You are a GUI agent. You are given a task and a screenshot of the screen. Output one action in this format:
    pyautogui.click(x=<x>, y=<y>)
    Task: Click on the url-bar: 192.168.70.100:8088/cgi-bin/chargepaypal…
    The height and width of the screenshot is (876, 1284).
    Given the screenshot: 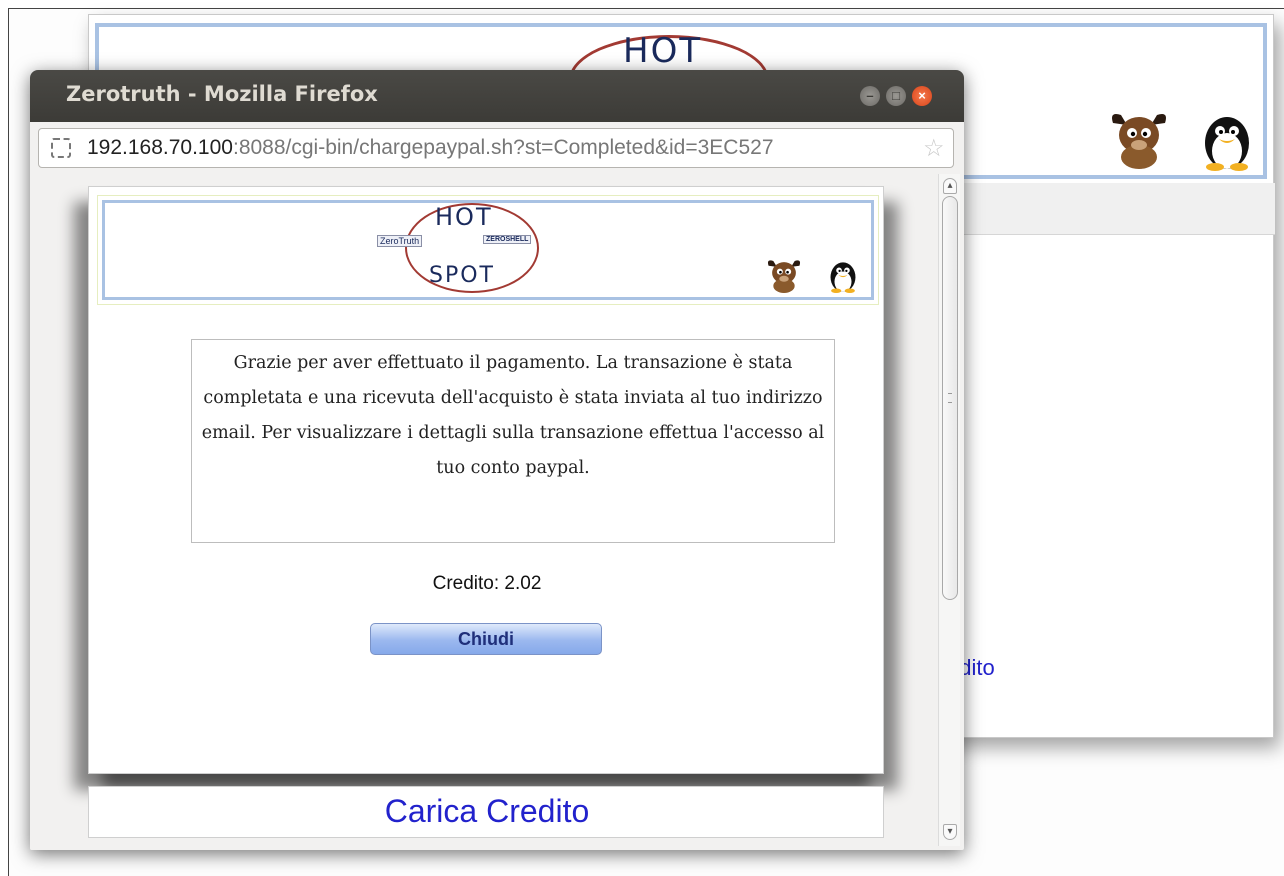 What is the action you would take?
    pyautogui.click(x=496, y=148)
    